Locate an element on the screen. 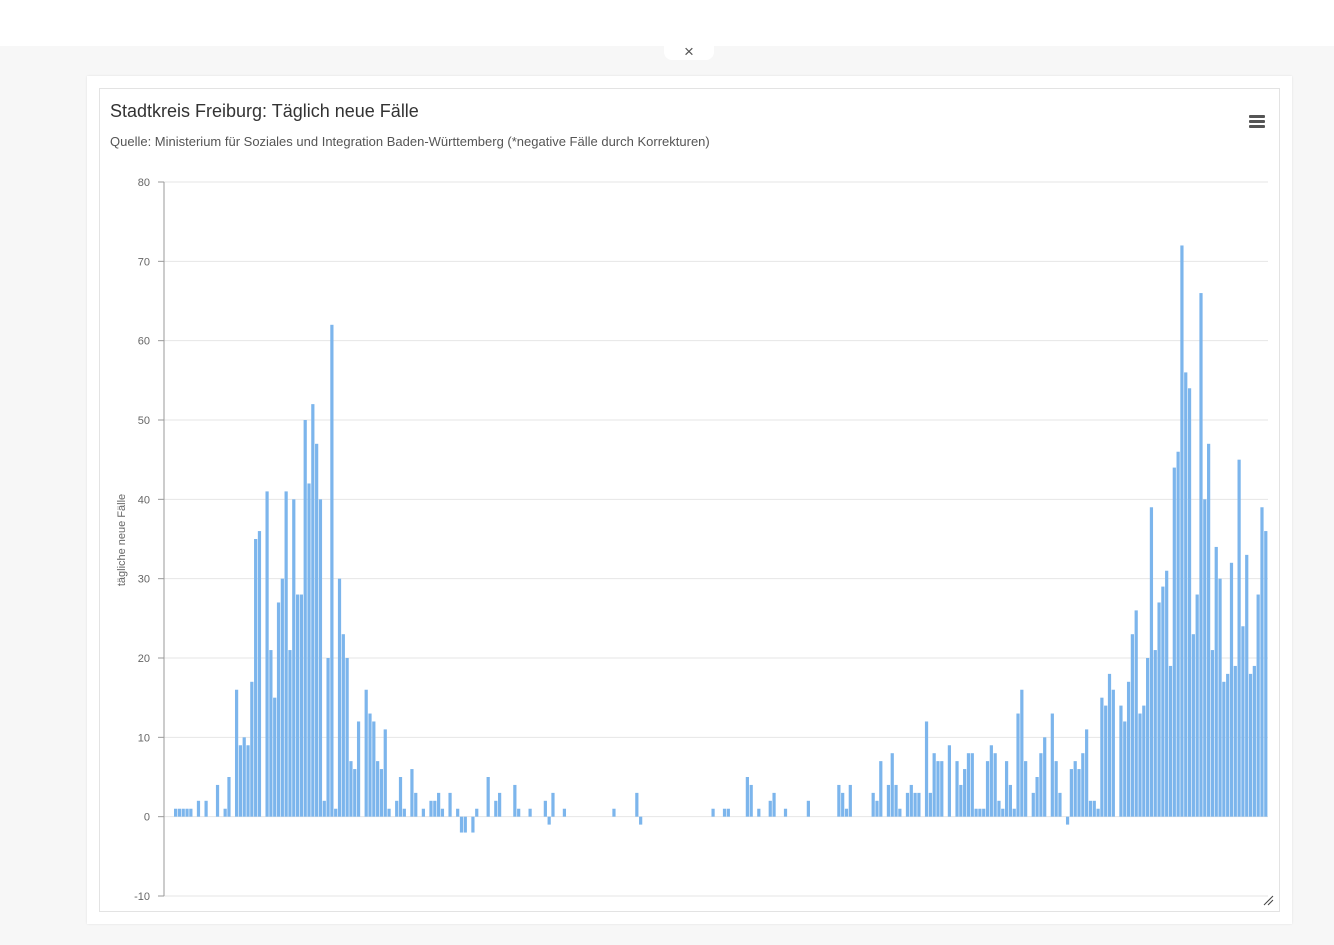 This screenshot has height=945, width=1334. close-icon: × is located at coordinates (689, 49).